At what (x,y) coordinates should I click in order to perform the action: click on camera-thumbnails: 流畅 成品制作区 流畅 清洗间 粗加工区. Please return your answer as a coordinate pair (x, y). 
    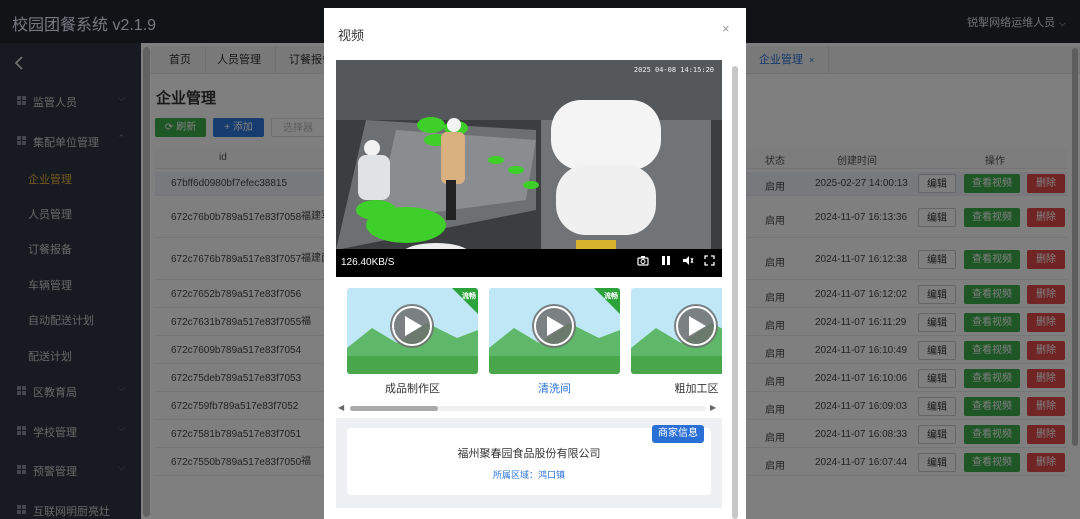
    Looking at the image, I should click on (529, 346).